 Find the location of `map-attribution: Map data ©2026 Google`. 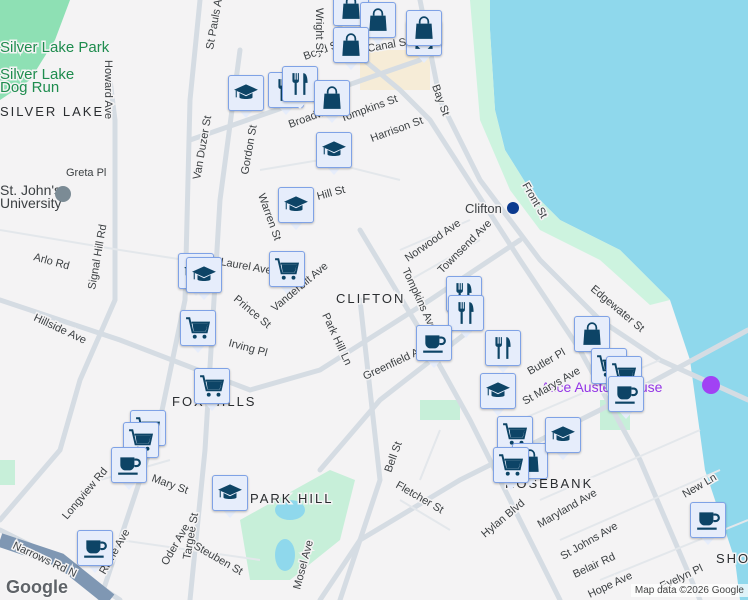

map-attribution: Map data ©2026 Google is located at coordinates (689, 590).